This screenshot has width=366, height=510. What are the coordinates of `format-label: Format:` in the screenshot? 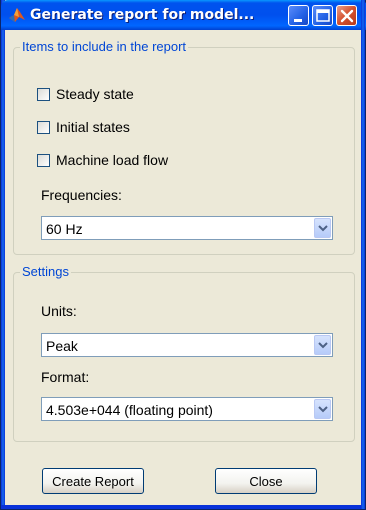 It's located at (65, 377).